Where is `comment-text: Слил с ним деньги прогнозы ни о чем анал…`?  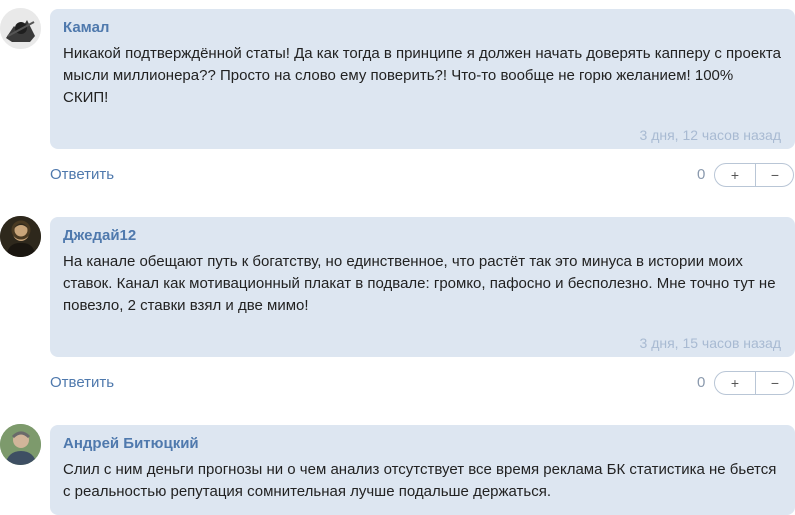
comment-text: Слил с ним деньги прогнозы ни о чем анал… is located at coordinates (420, 480).